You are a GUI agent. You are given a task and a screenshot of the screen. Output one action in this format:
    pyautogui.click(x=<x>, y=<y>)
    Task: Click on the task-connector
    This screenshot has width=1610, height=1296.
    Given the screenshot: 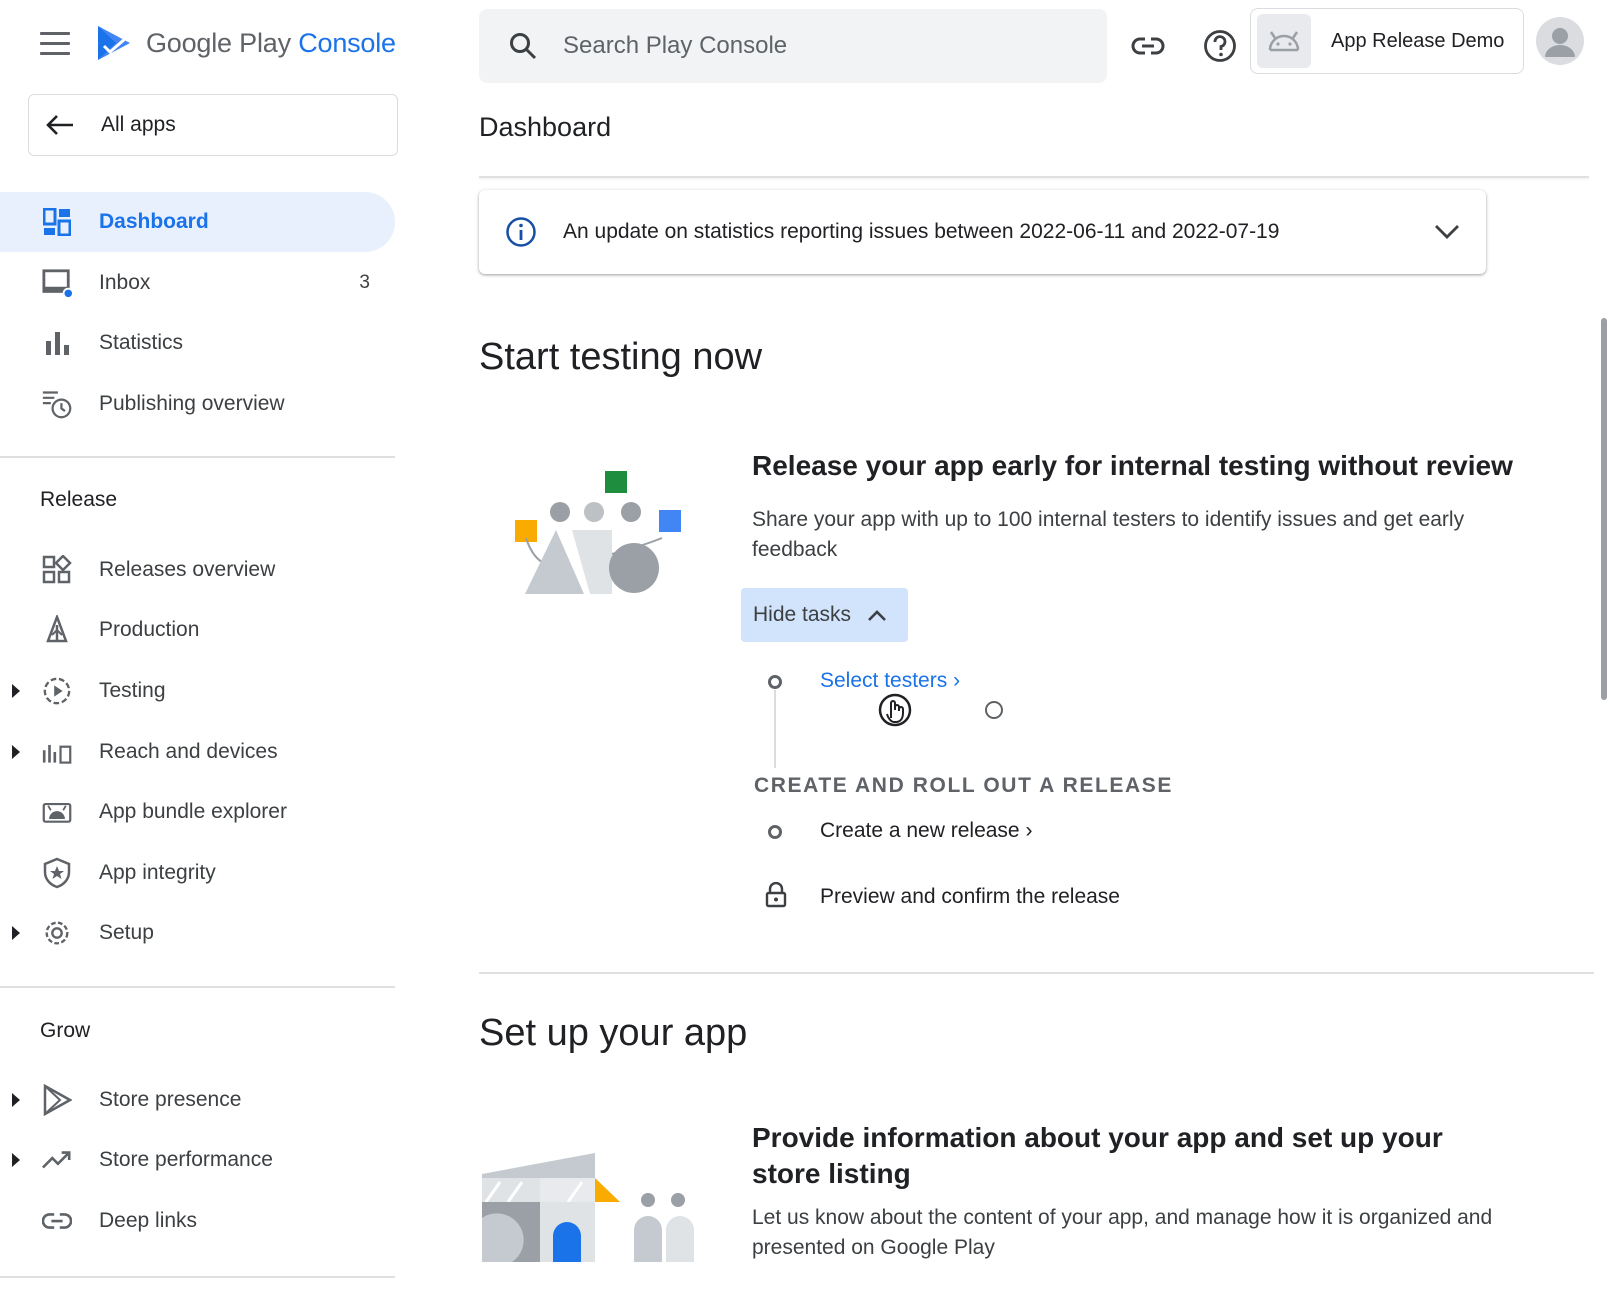 What is the action you would take?
    pyautogui.click(x=775, y=729)
    